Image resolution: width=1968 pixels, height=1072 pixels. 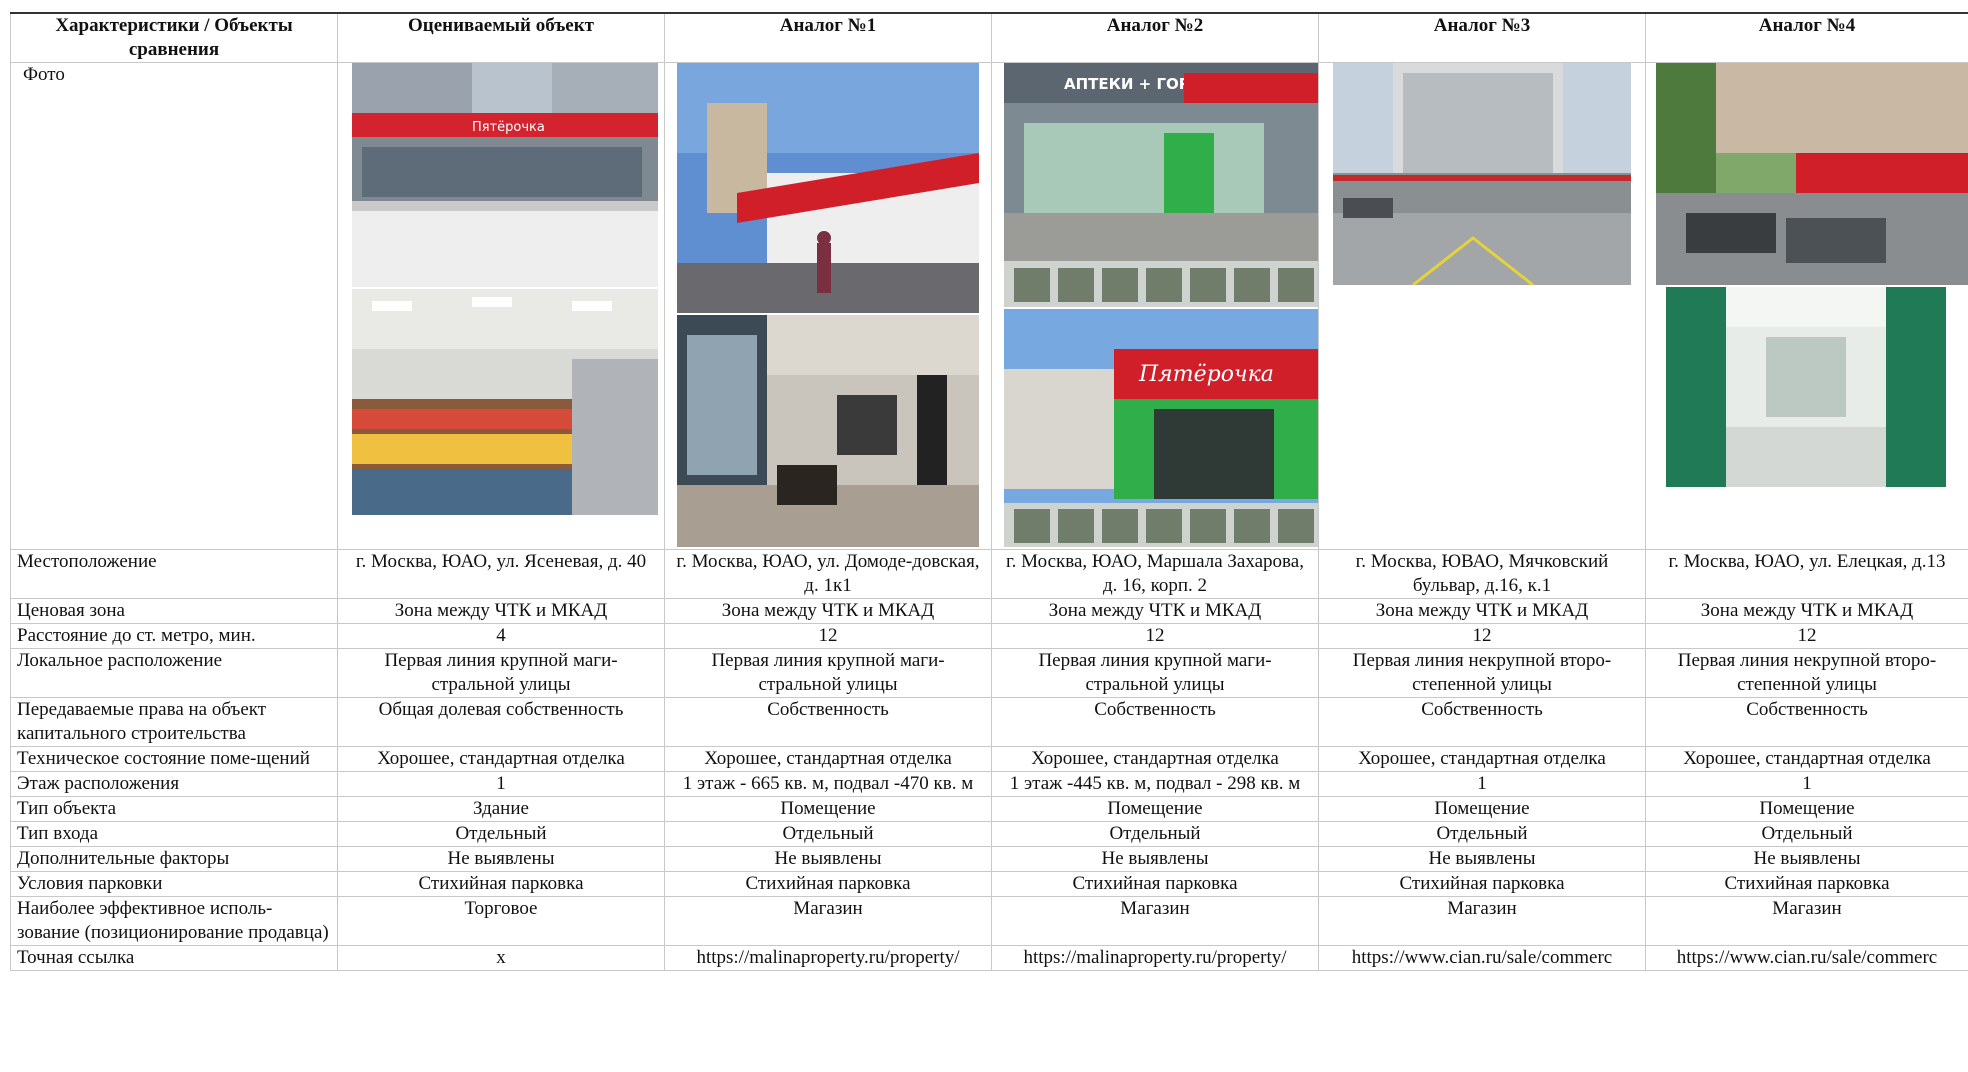 What do you see at coordinates (501, 859) in the screenshot?
I see `subject-value-cell: Не выявлены` at bounding box center [501, 859].